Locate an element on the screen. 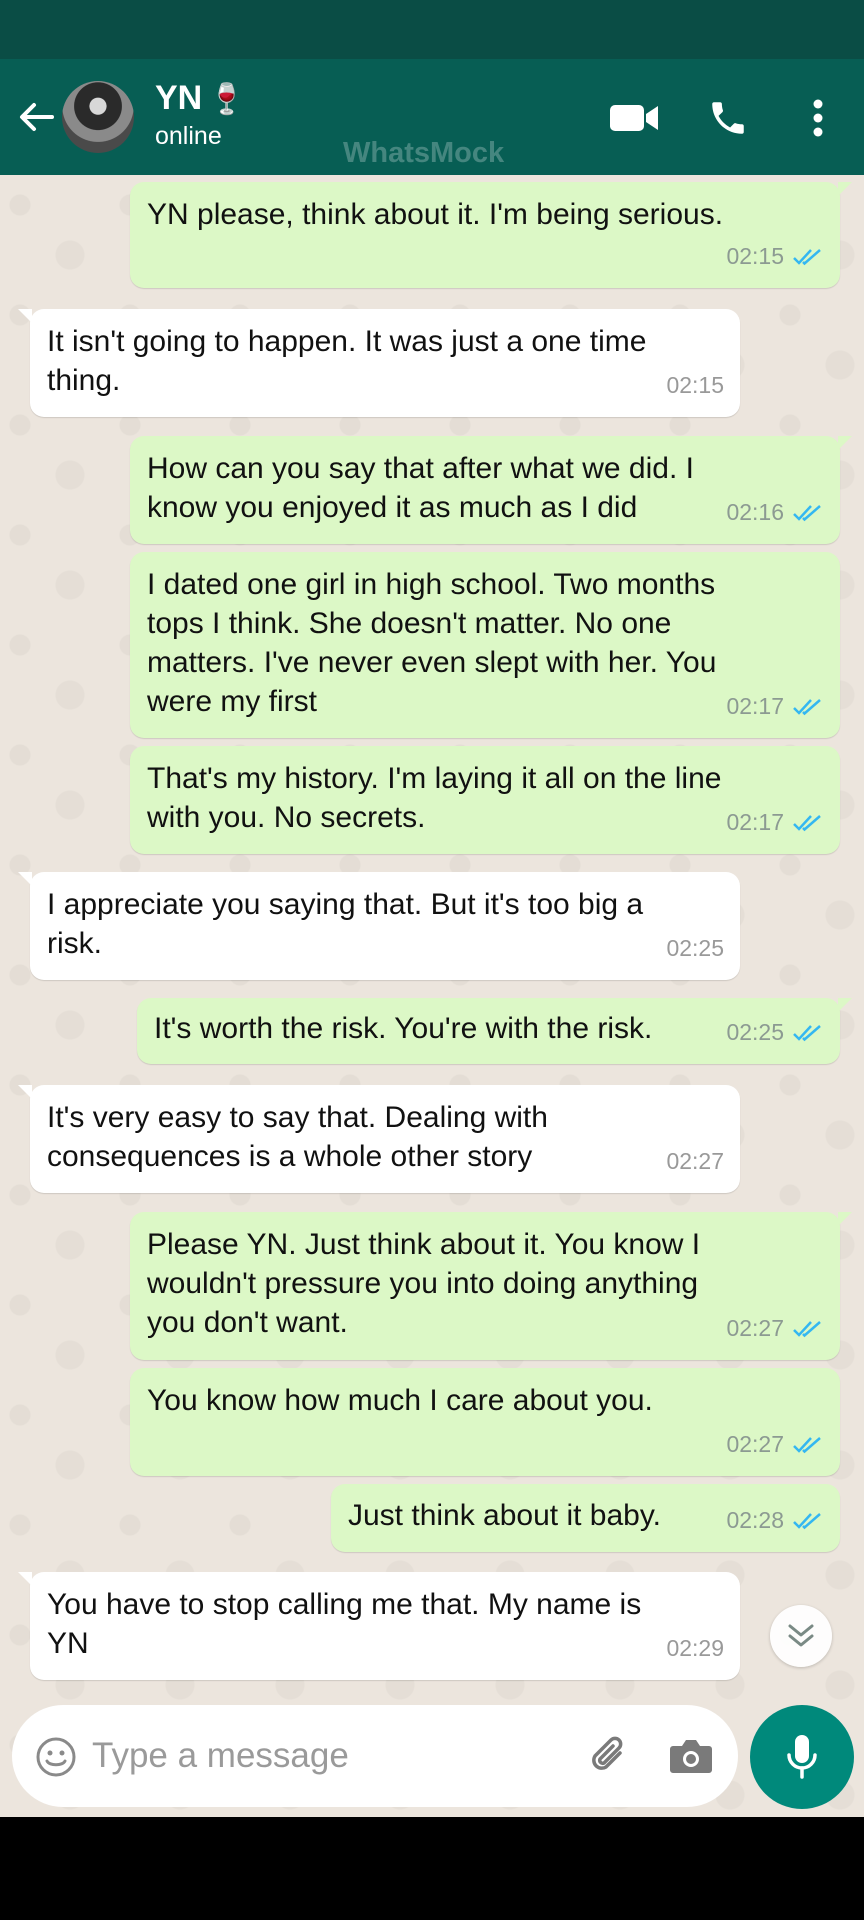 This screenshot has width=864, height=1920. status-bar is located at coordinates (432, 29).